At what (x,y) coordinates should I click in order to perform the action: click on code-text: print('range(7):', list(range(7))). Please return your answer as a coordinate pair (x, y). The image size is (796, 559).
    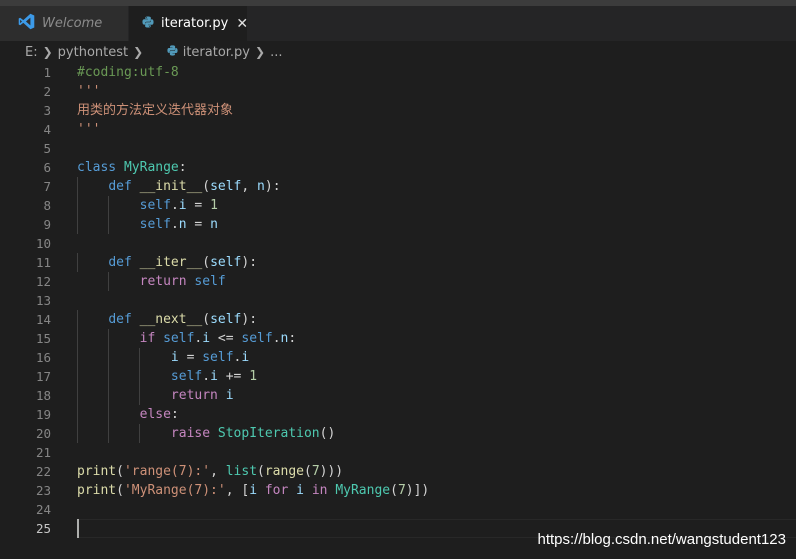
    Looking at the image, I should click on (210, 471).